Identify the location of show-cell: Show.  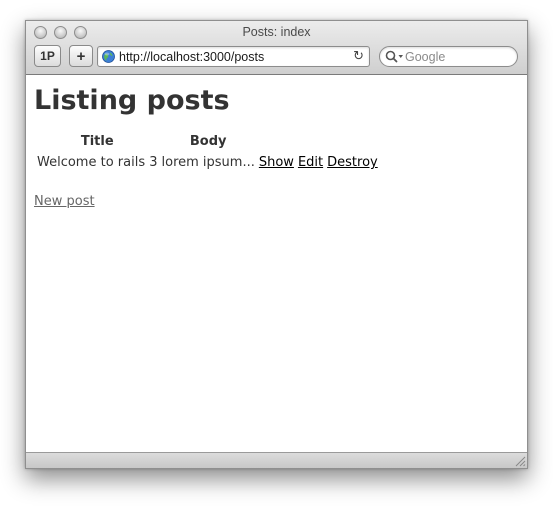
(276, 162).